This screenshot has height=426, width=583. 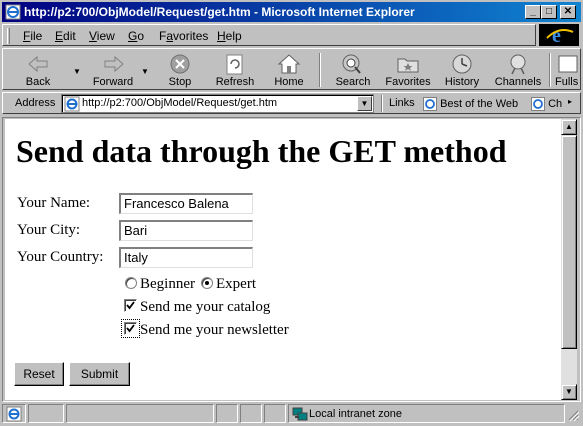 What do you see at coordinates (65, 36) in the screenshot?
I see `menu-edit: Edit` at bounding box center [65, 36].